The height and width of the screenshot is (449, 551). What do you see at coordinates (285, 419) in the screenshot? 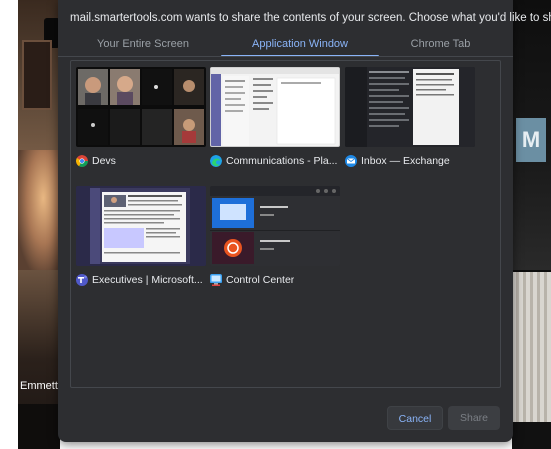
I see `dialog-footer: Cancel Share` at bounding box center [285, 419].